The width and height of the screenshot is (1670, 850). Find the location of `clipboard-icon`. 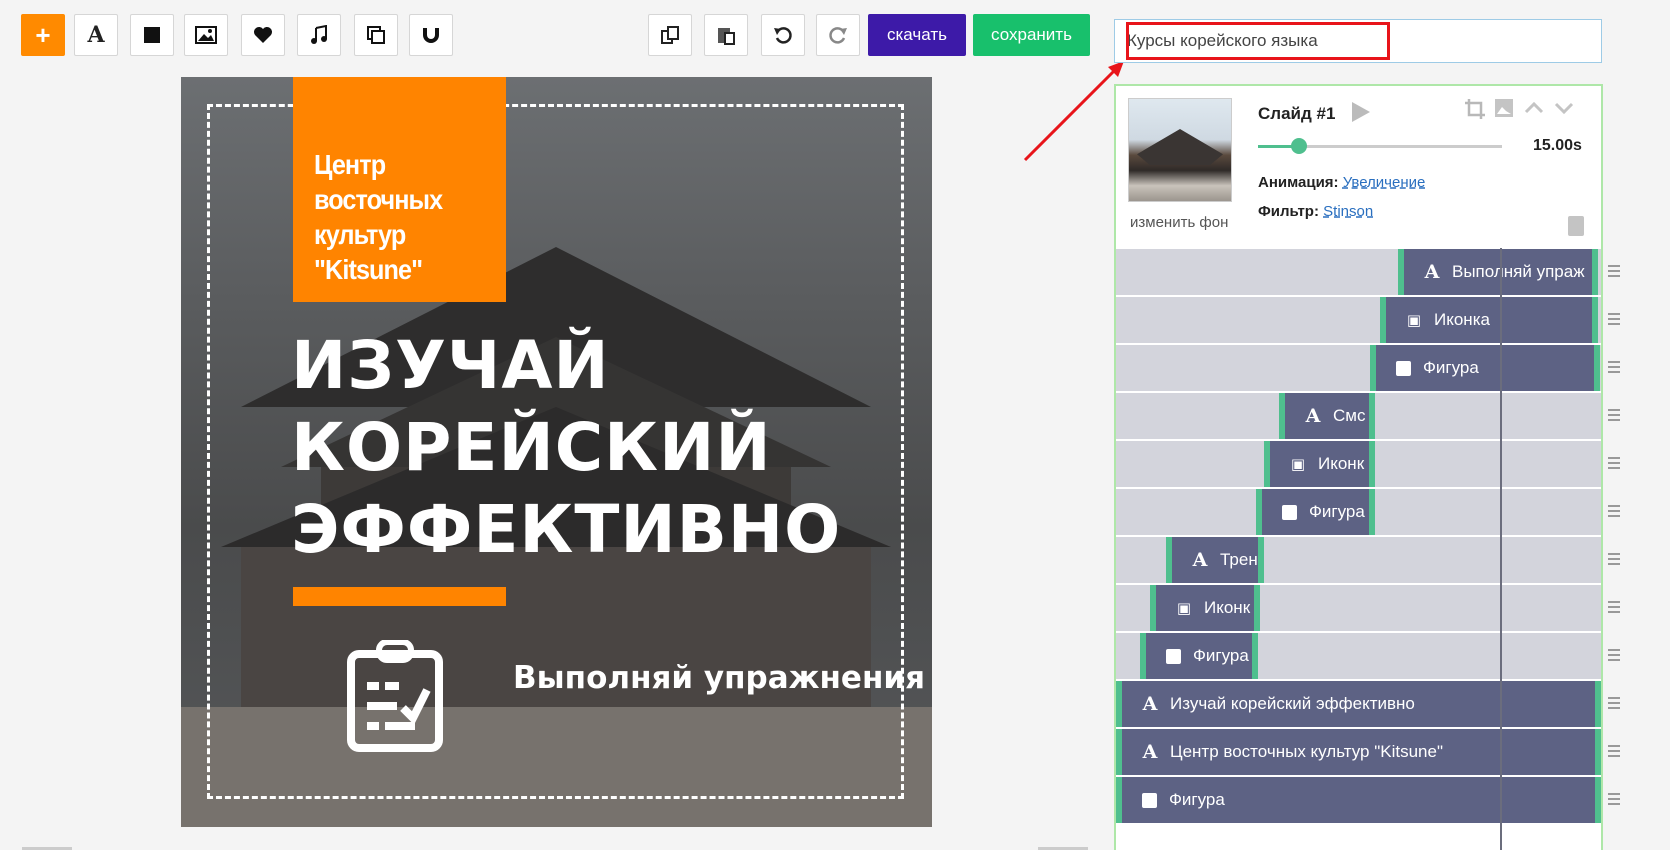

clipboard-icon is located at coordinates (395, 696).